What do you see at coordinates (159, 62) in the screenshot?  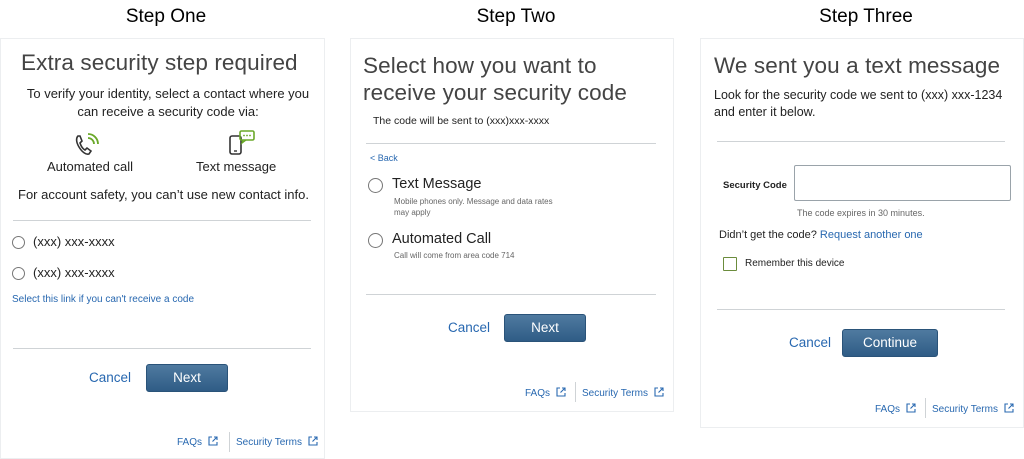 I see `page-title: Extra security step required` at bounding box center [159, 62].